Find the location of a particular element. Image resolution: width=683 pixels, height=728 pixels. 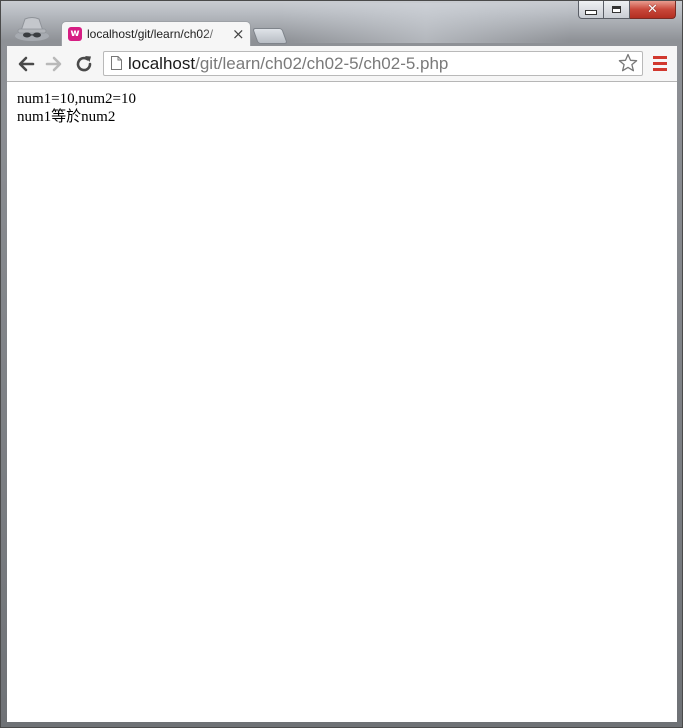

back-button is located at coordinates (26, 64).